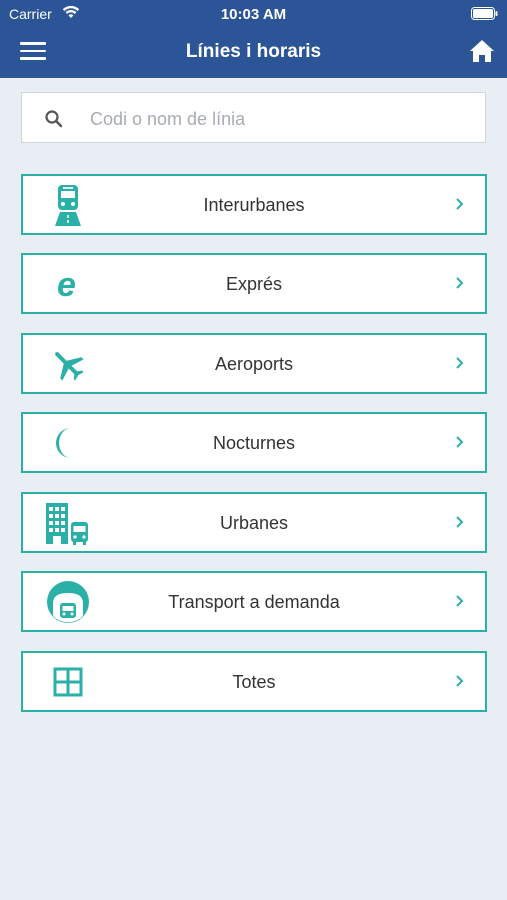  I want to click on battery-icon, so click(484, 13).